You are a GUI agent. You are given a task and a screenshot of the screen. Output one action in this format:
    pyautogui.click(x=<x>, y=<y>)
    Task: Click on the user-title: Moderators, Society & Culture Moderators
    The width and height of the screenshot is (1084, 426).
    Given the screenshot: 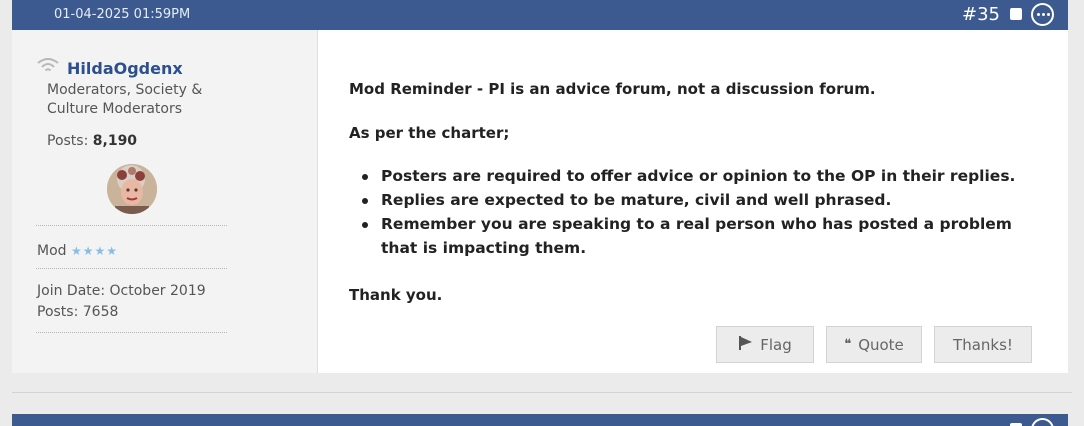 What is the action you would take?
    pyautogui.click(x=125, y=99)
    